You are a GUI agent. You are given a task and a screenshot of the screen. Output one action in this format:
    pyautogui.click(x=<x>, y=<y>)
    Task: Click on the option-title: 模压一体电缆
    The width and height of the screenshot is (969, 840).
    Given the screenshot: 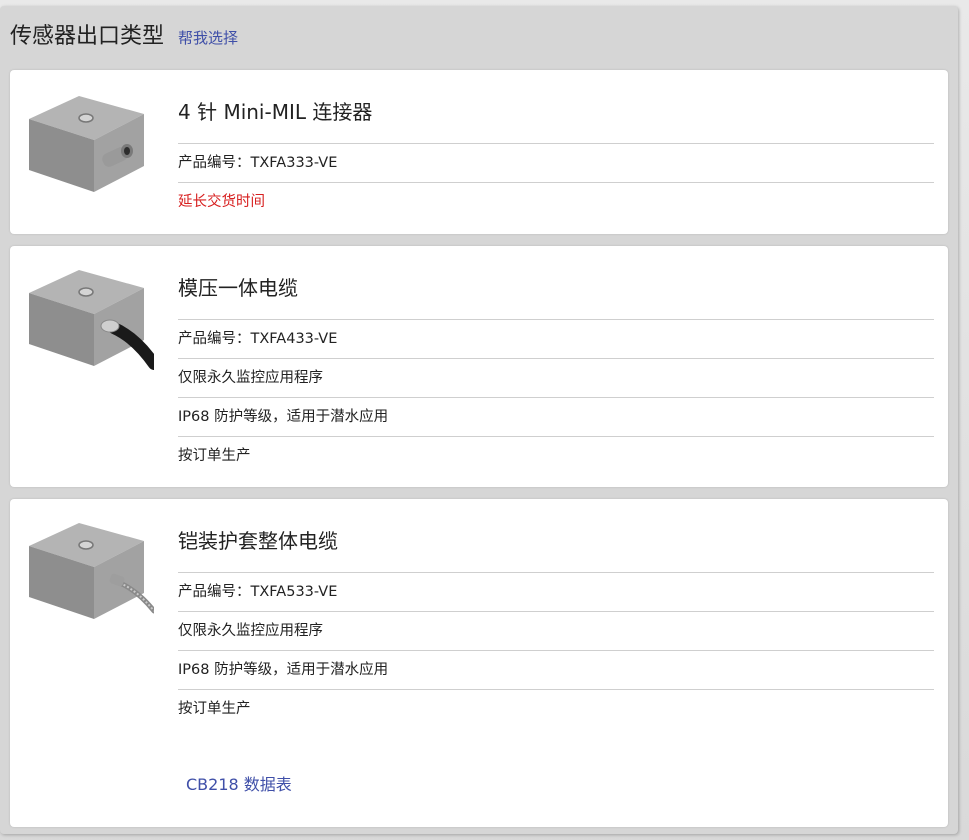 What is the action you would take?
    pyautogui.click(x=238, y=288)
    